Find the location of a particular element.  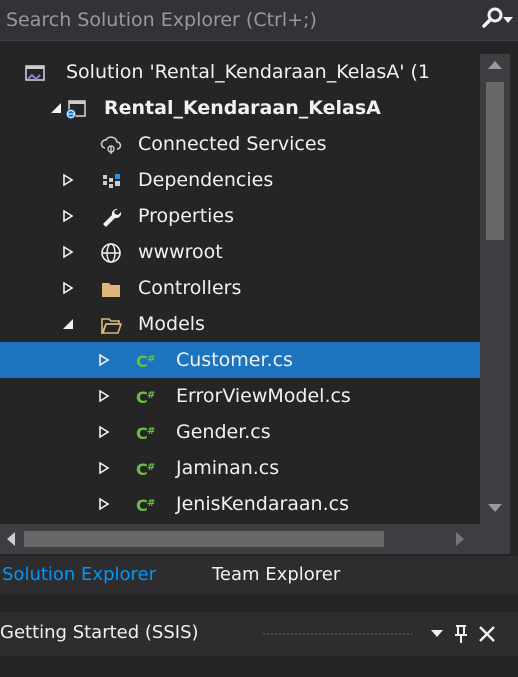

scroll-left-arrow-icon is located at coordinates (11, 539).